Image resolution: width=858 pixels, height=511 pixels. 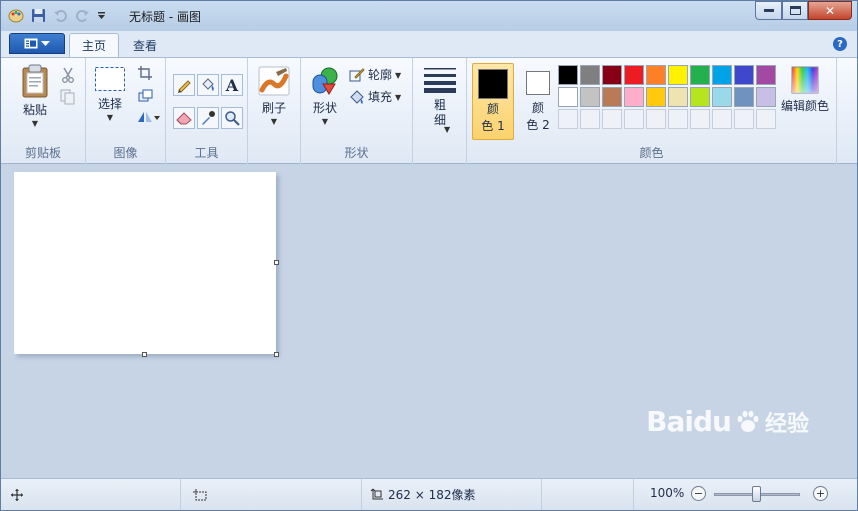 What do you see at coordinates (756, 494) in the screenshot?
I see `zoom-slider-thumb` at bounding box center [756, 494].